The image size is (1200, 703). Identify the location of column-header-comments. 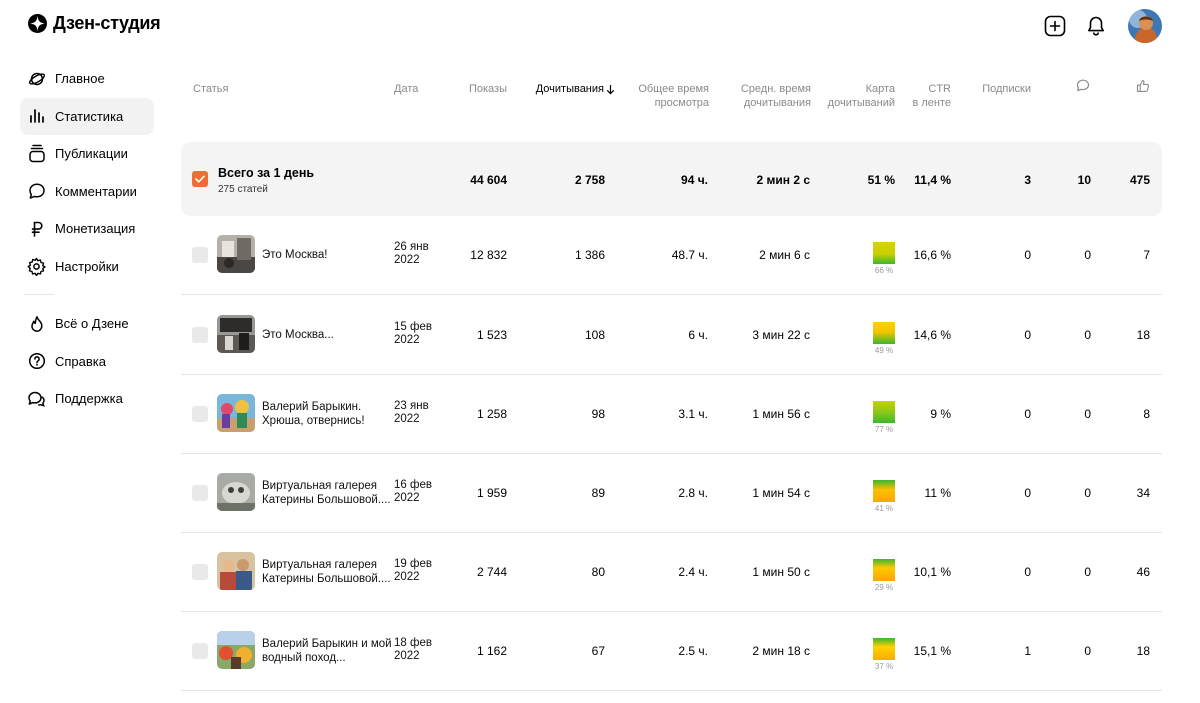
(1083, 87).